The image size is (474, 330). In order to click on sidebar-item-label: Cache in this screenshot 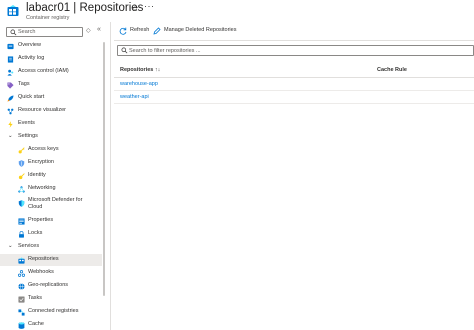, I will do `click(36, 324)`.